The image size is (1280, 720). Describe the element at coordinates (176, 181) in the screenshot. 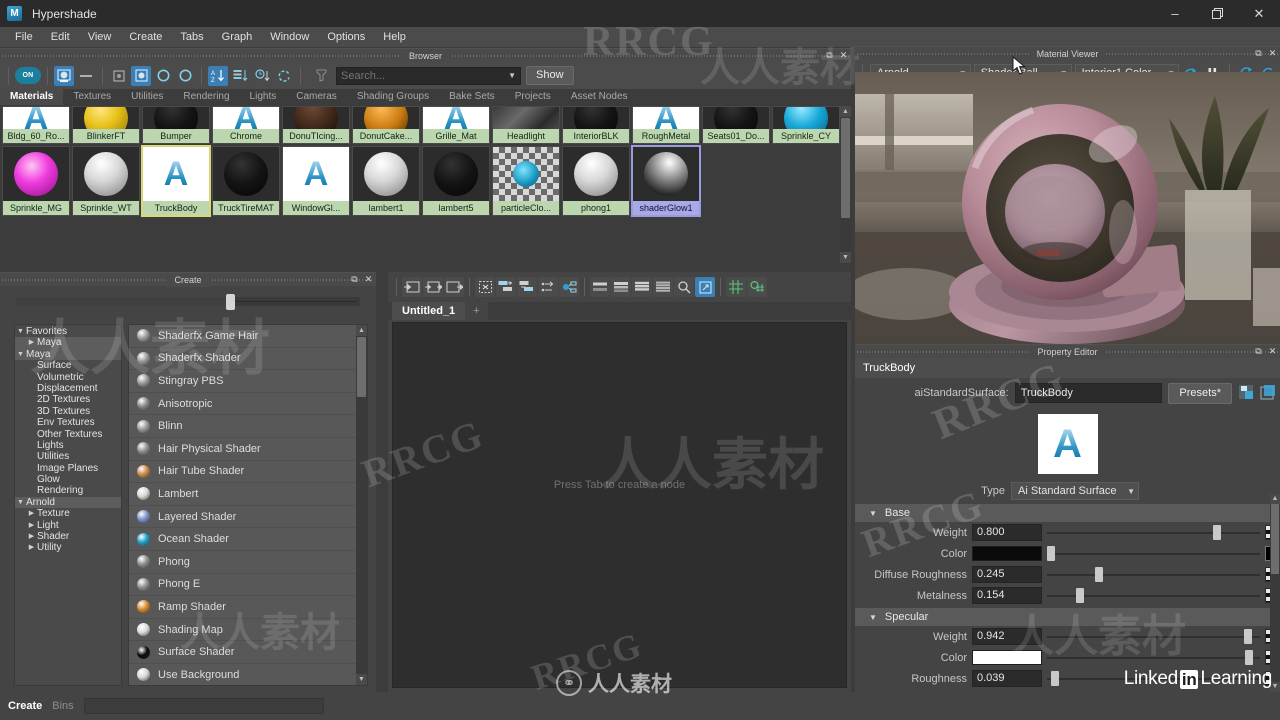

I see `material-swatch: A TruckBody` at that location.